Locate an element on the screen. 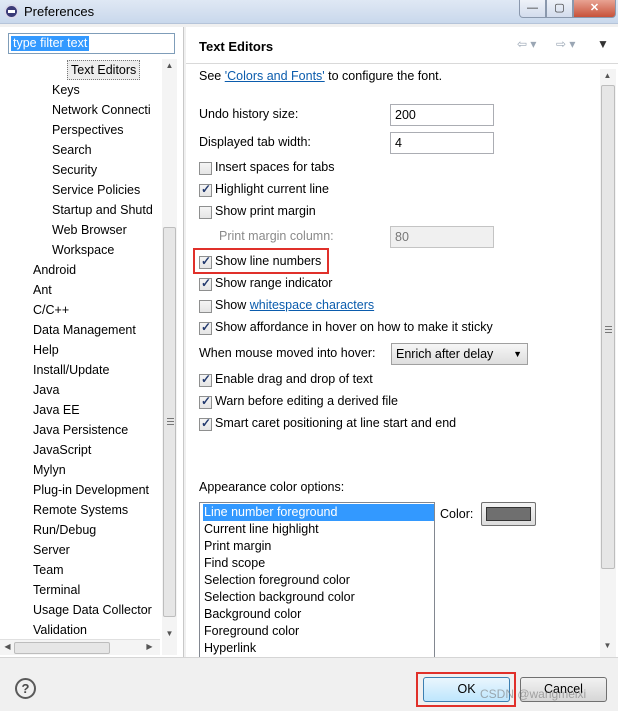 Image resolution: width=618 pixels, height=711 pixels. list-item: Current line highlight is located at coordinates (318, 529).